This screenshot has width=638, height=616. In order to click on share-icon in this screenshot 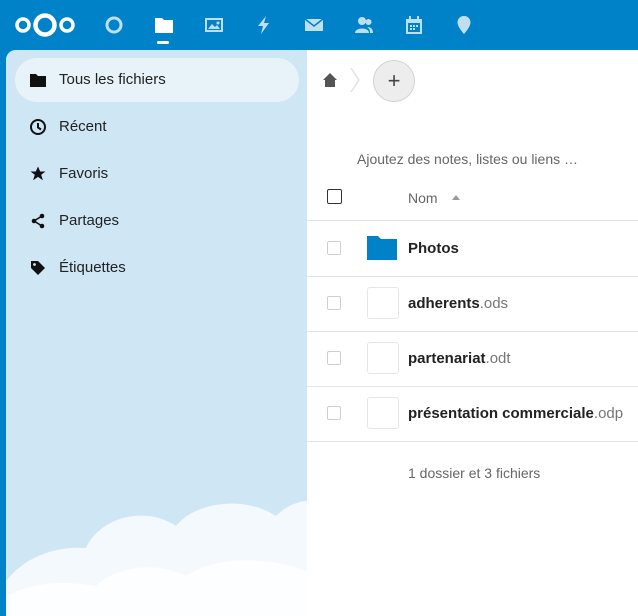, I will do `click(38, 221)`.